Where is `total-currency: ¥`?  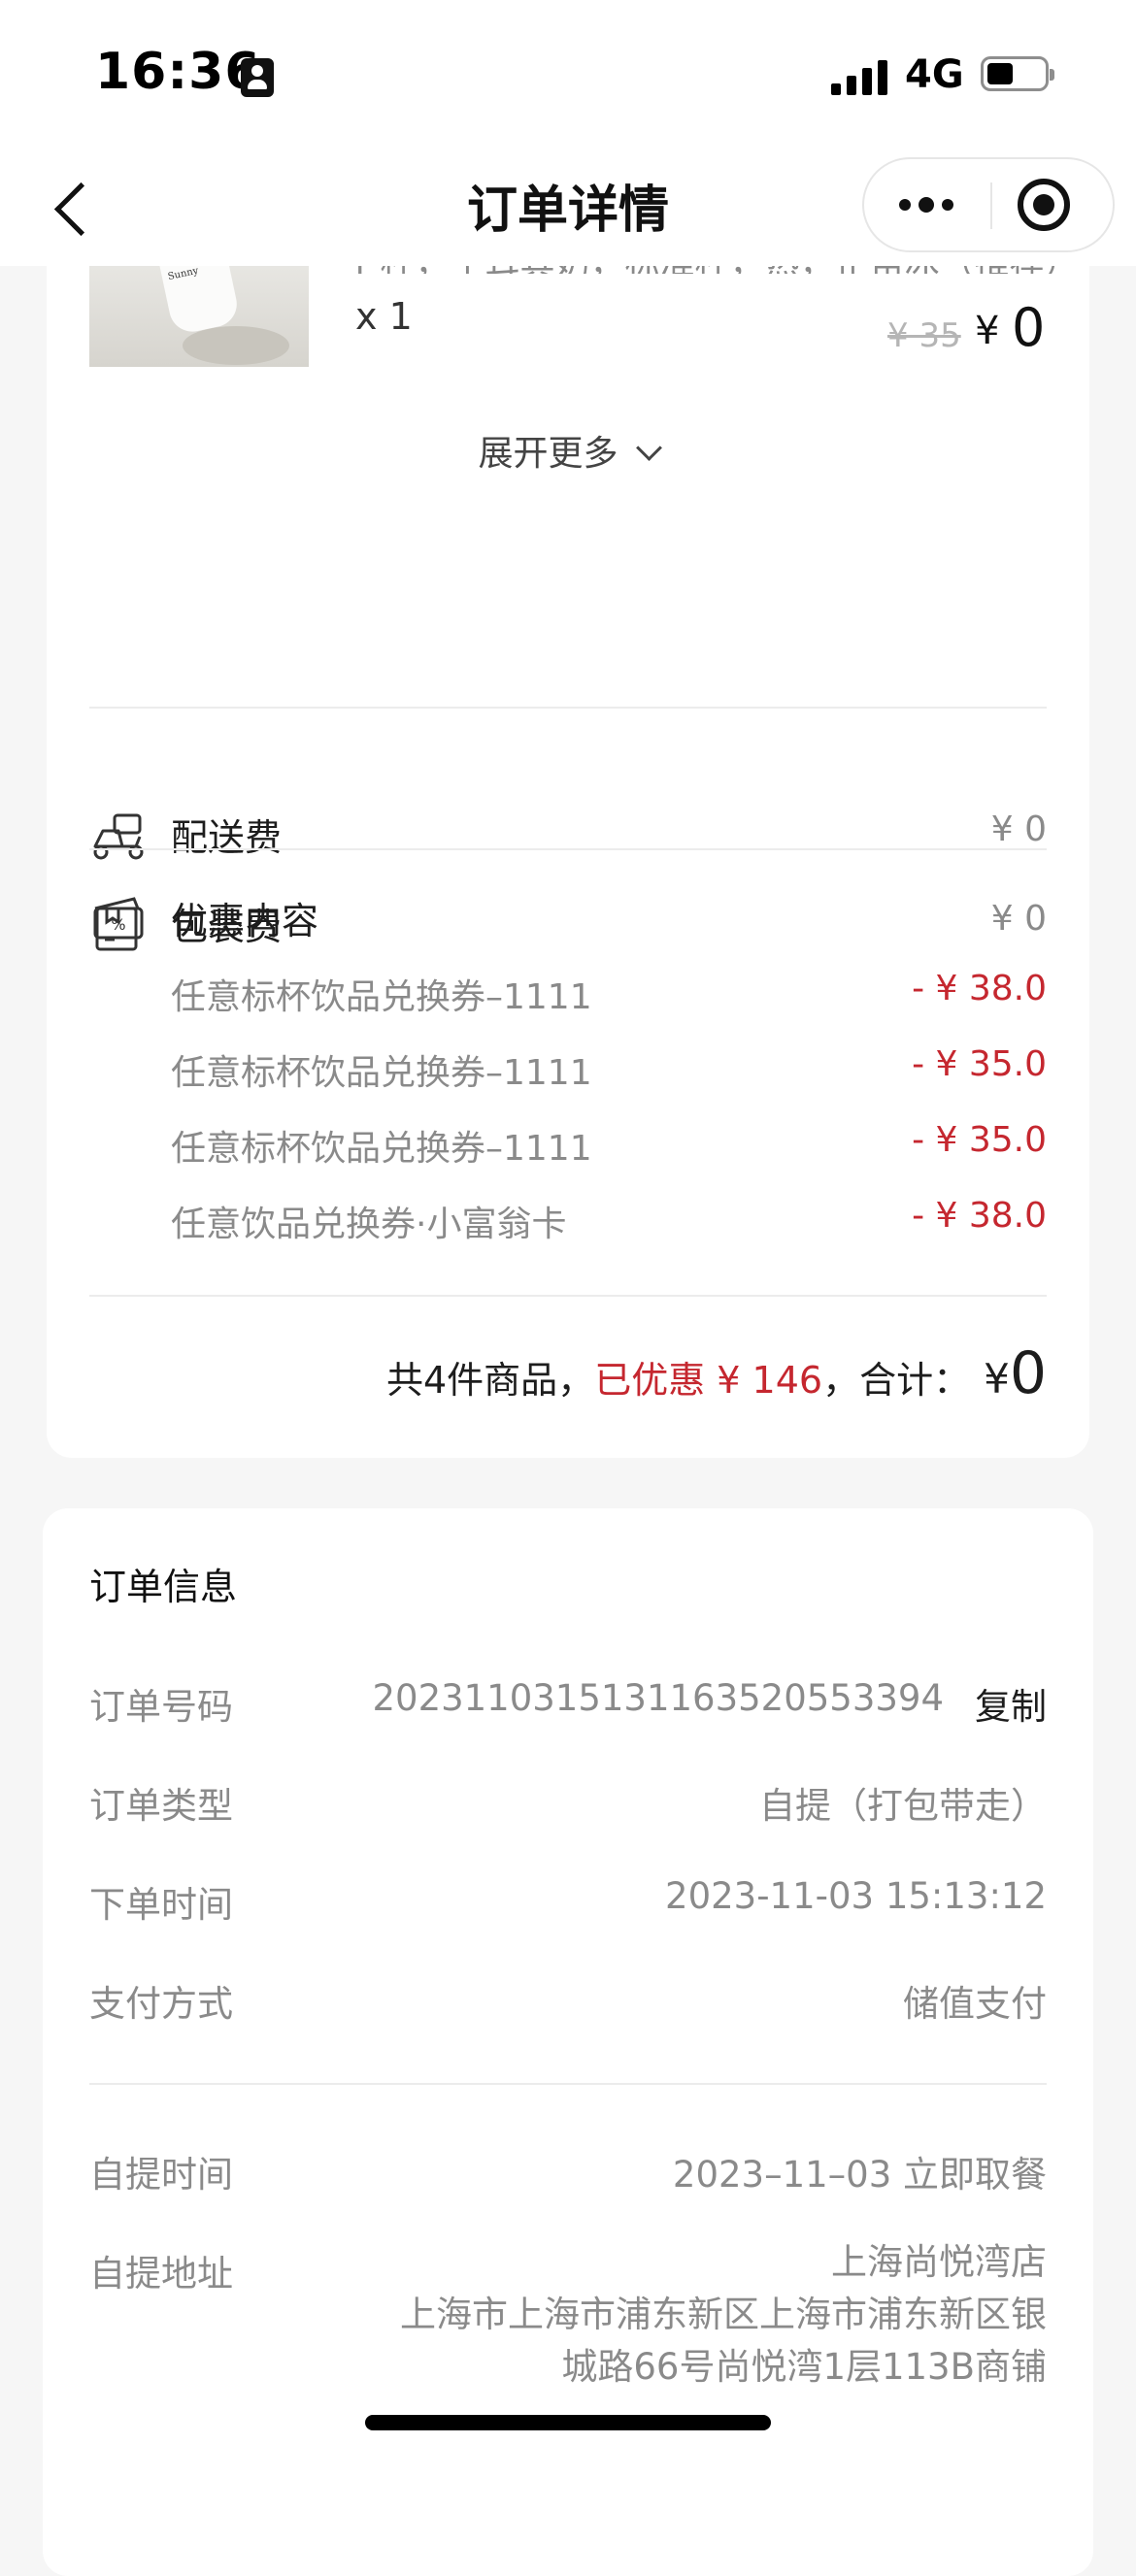
total-currency: ¥ is located at coordinates (997, 1379).